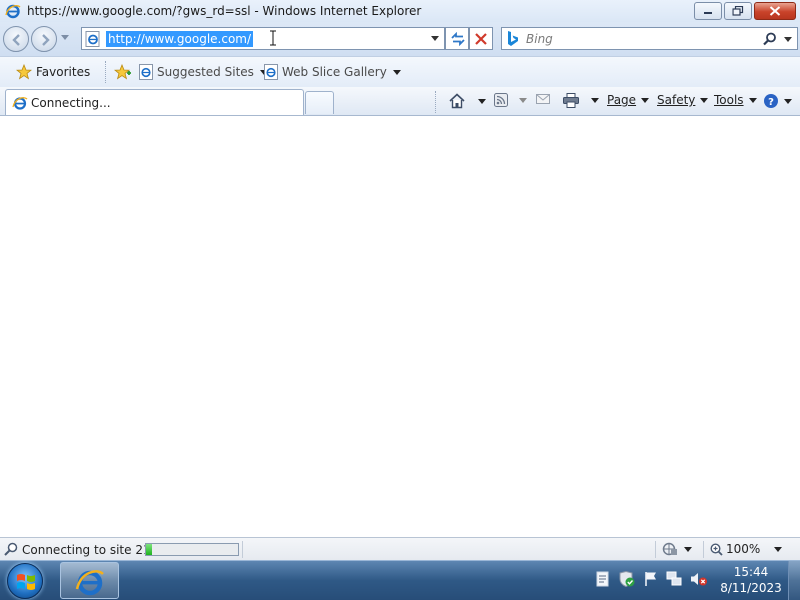  I want to click on home-button, so click(467, 101).